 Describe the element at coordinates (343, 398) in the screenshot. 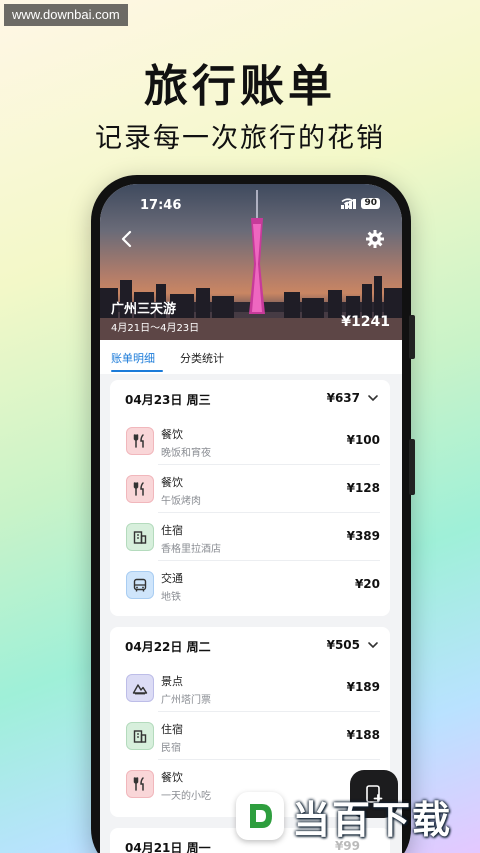

I see `day-total: ¥637` at that location.